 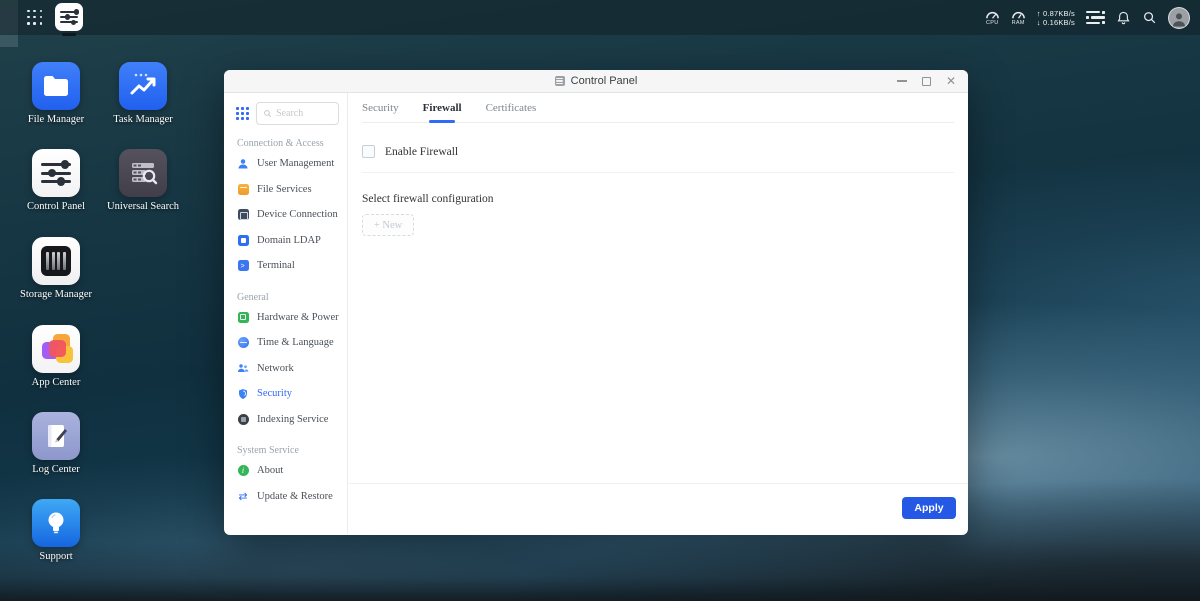 I want to click on chart-line-icon, so click(x=143, y=86).